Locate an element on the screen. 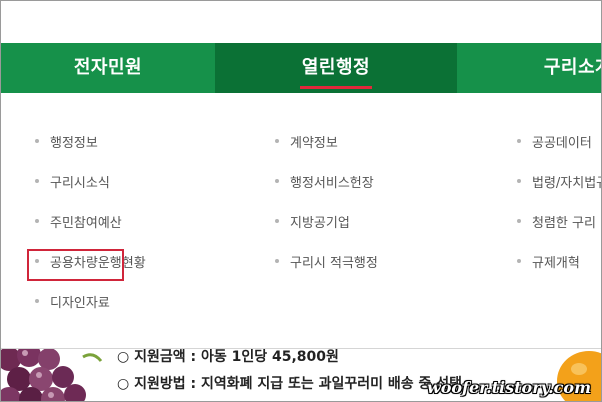 Image resolution: width=602 pixels, height=402 pixels. menu-item-contract-info: 계약정보 is located at coordinates (326, 141).